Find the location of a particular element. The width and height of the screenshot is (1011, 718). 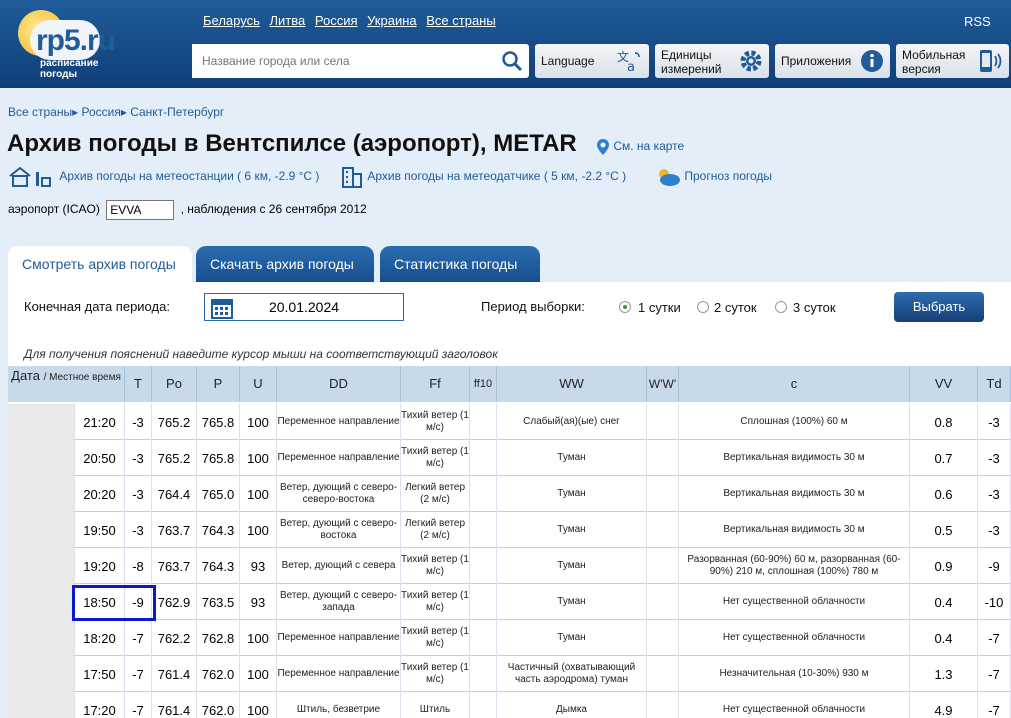

units-button: Единицы измерений is located at coordinates (712, 61).